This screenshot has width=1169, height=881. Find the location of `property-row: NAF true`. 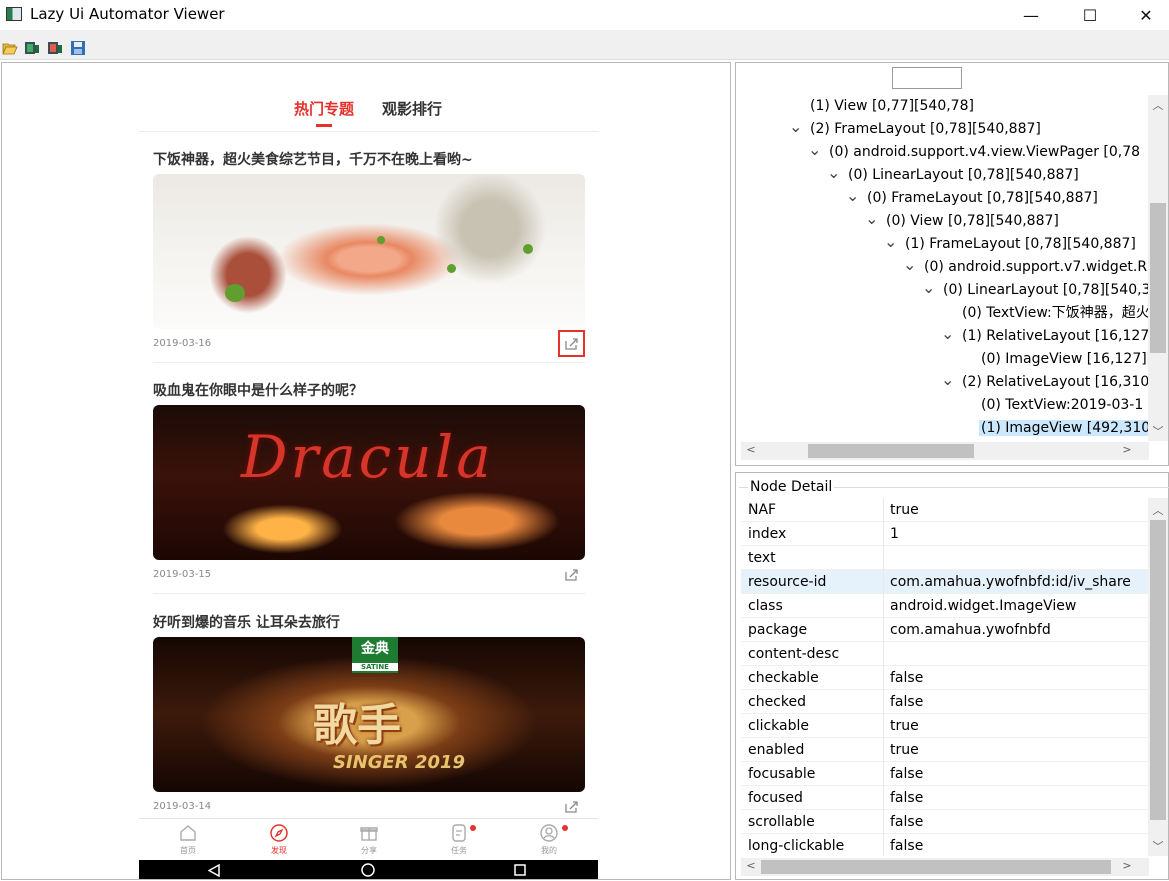

property-row: NAF true is located at coordinates (944, 510).